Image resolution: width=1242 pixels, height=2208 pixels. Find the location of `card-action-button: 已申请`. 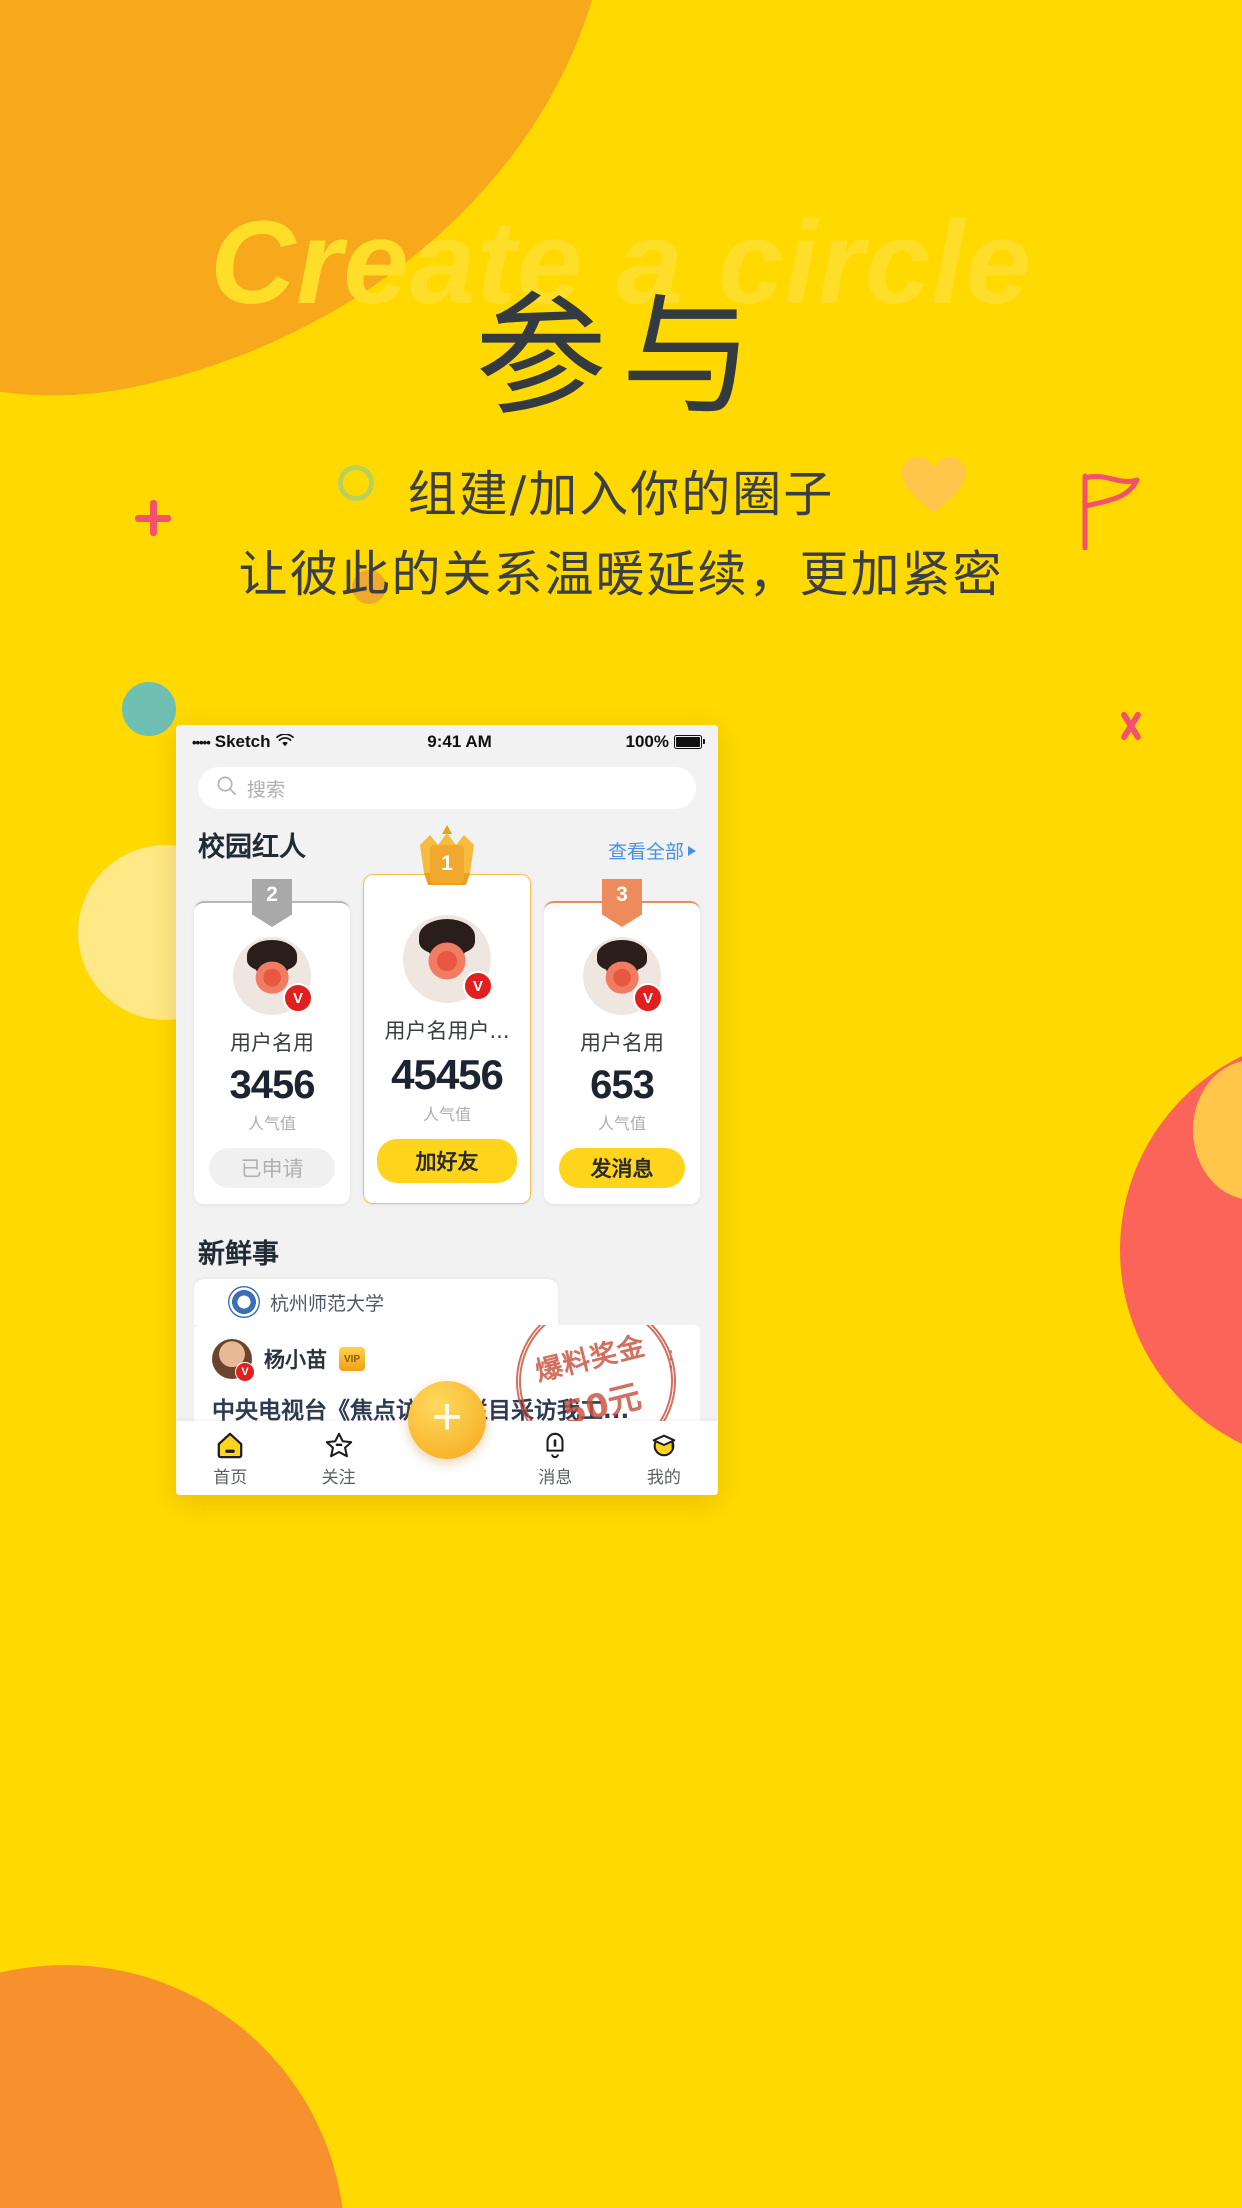

card-action-button: 已申请 is located at coordinates (272, 1168).